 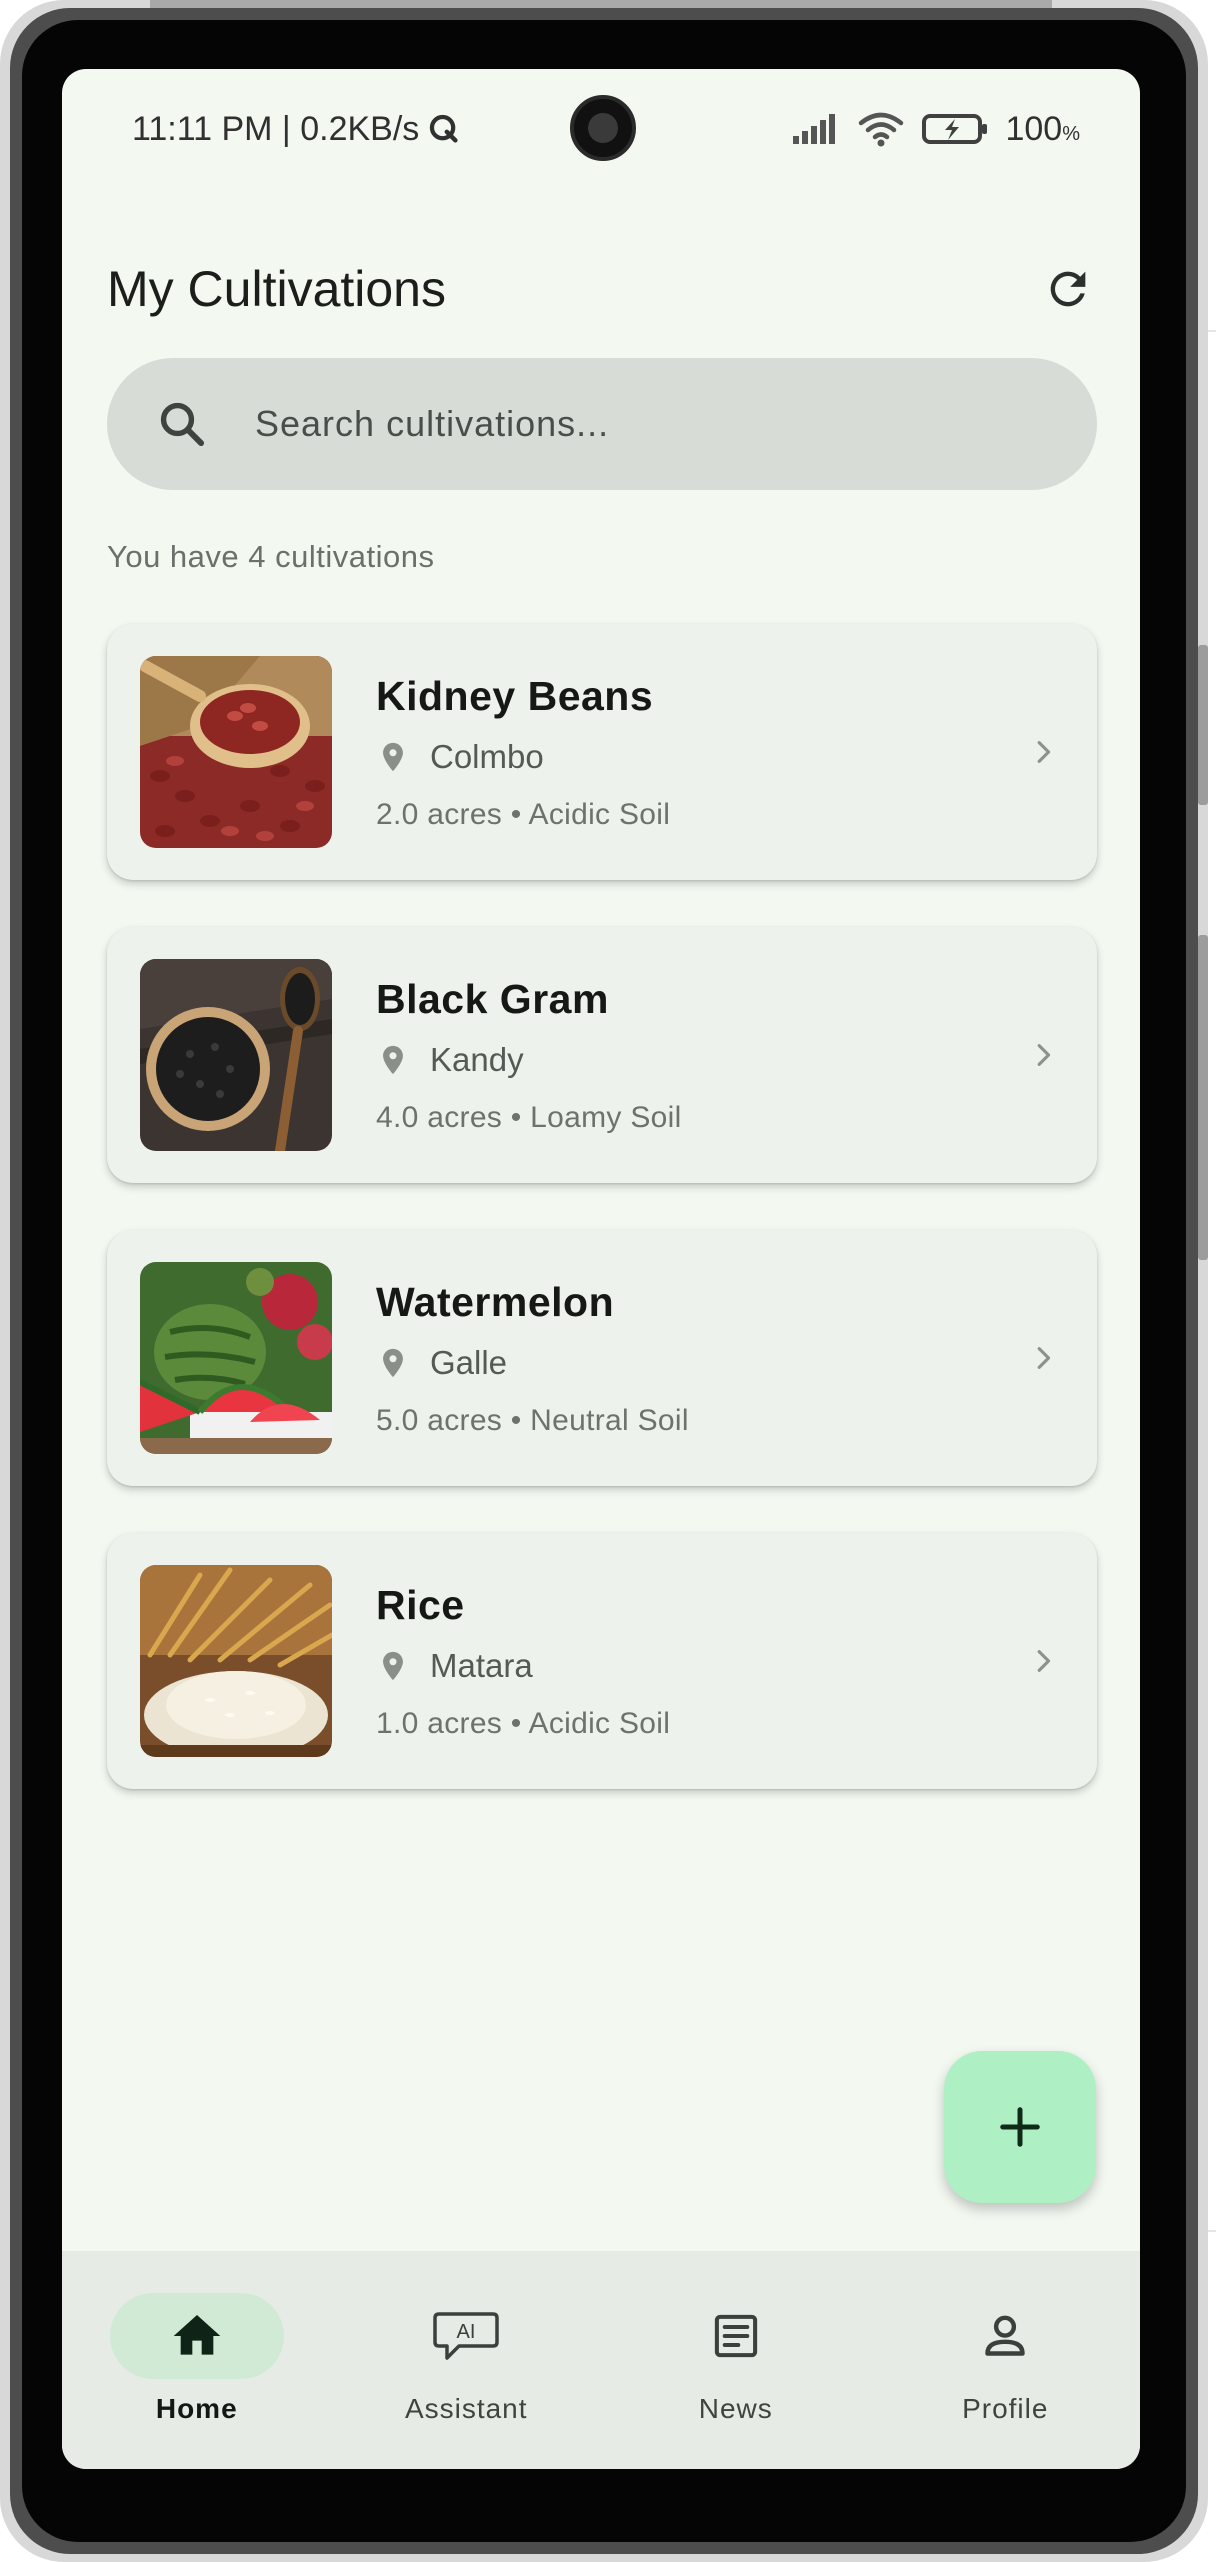 I want to click on rice-image, so click(x=236, y=1661).